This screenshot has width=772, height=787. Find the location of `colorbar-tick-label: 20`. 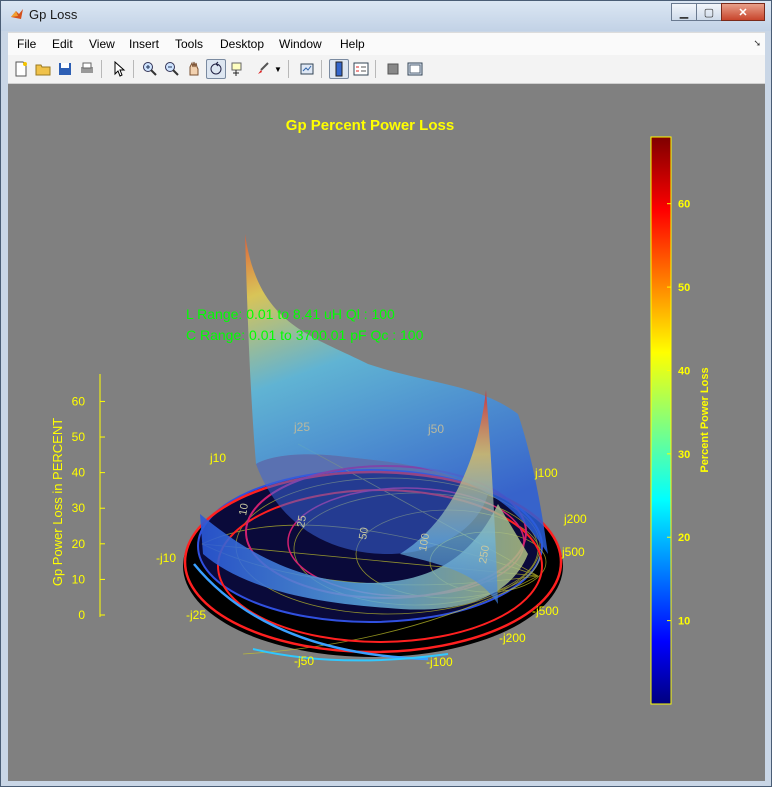

colorbar-tick-label: 20 is located at coordinates (684, 538).